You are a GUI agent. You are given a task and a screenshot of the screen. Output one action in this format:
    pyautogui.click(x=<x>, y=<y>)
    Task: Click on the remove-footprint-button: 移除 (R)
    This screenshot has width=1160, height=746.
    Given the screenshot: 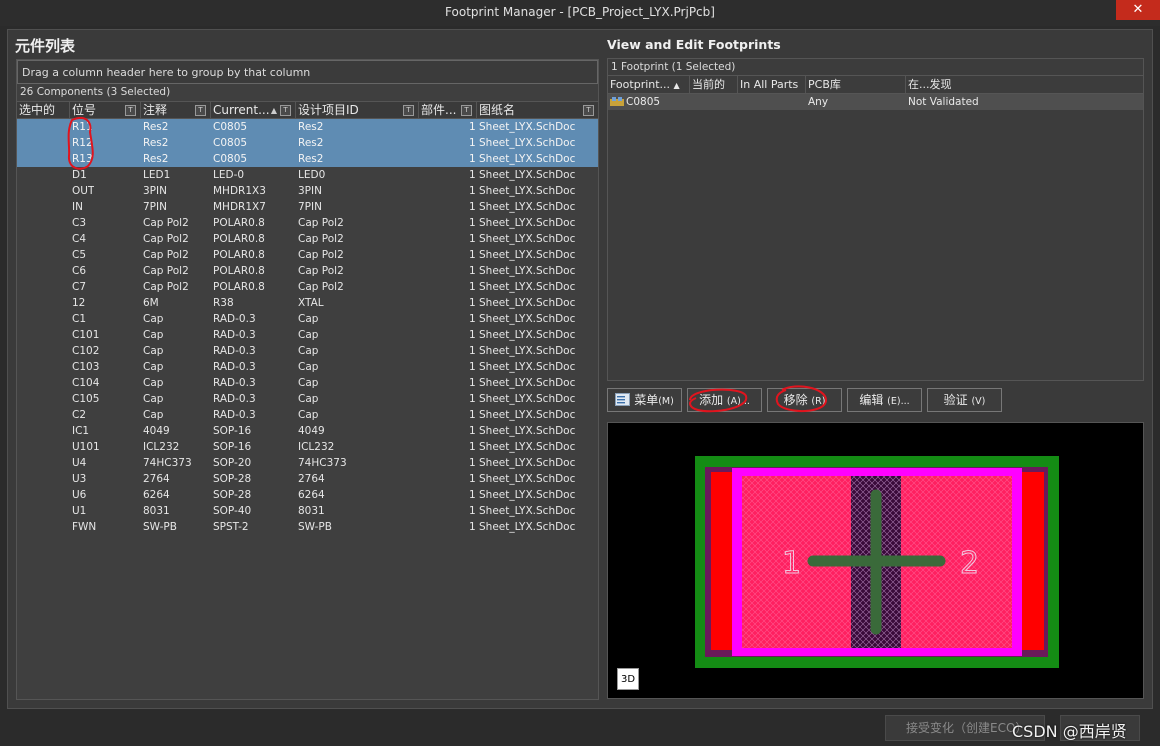 What is the action you would take?
    pyautogui.click(x=804, y=400)
    